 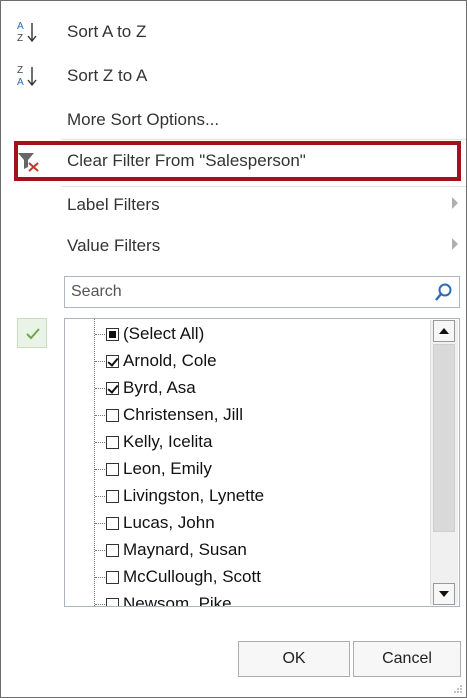 I want to click on label-filters-item: Label Filters, so click(x=233, y=205).